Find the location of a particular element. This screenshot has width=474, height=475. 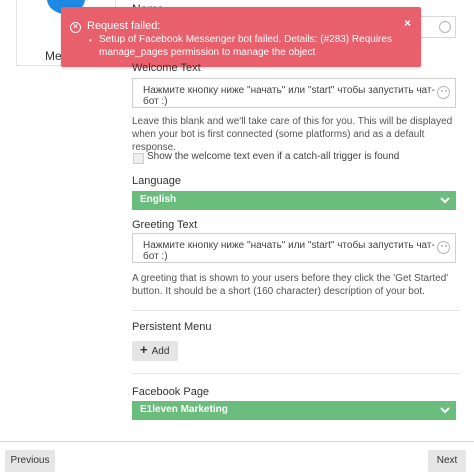

persistent-menu-label: Persistent Menu is located at coordinates (172, 327).